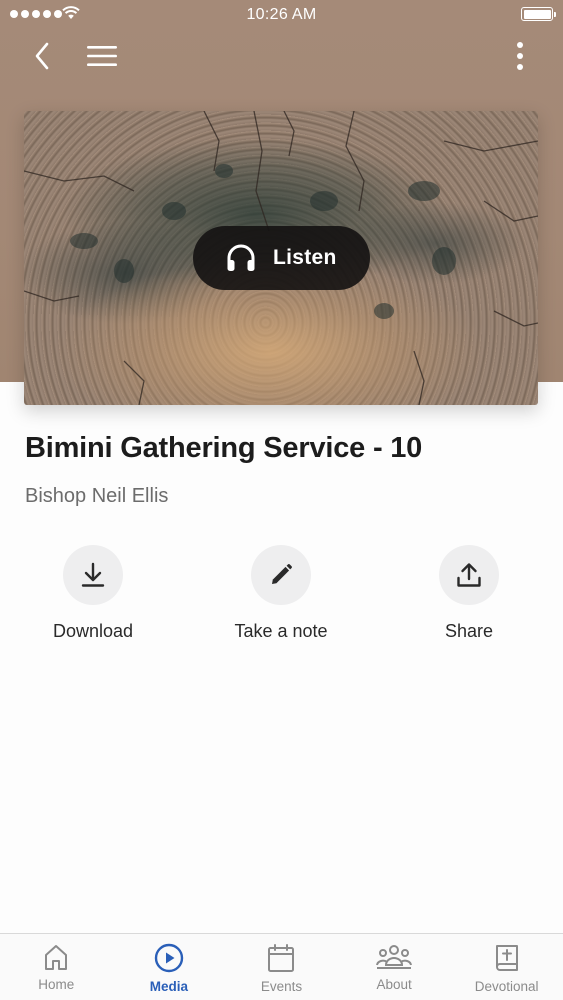 This screenshot has height=1000, width=563. I want to click on download-circle, so click(93, 575).